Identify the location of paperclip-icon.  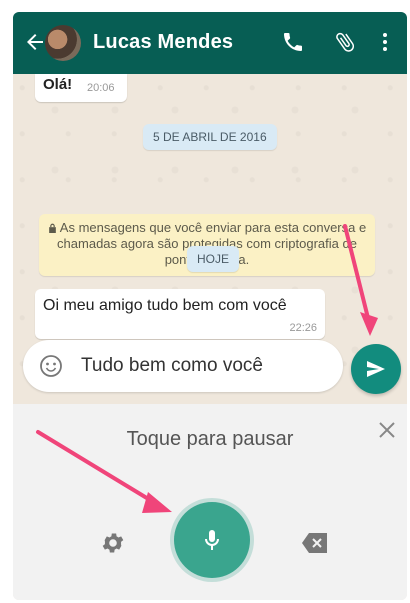
(345, 42).